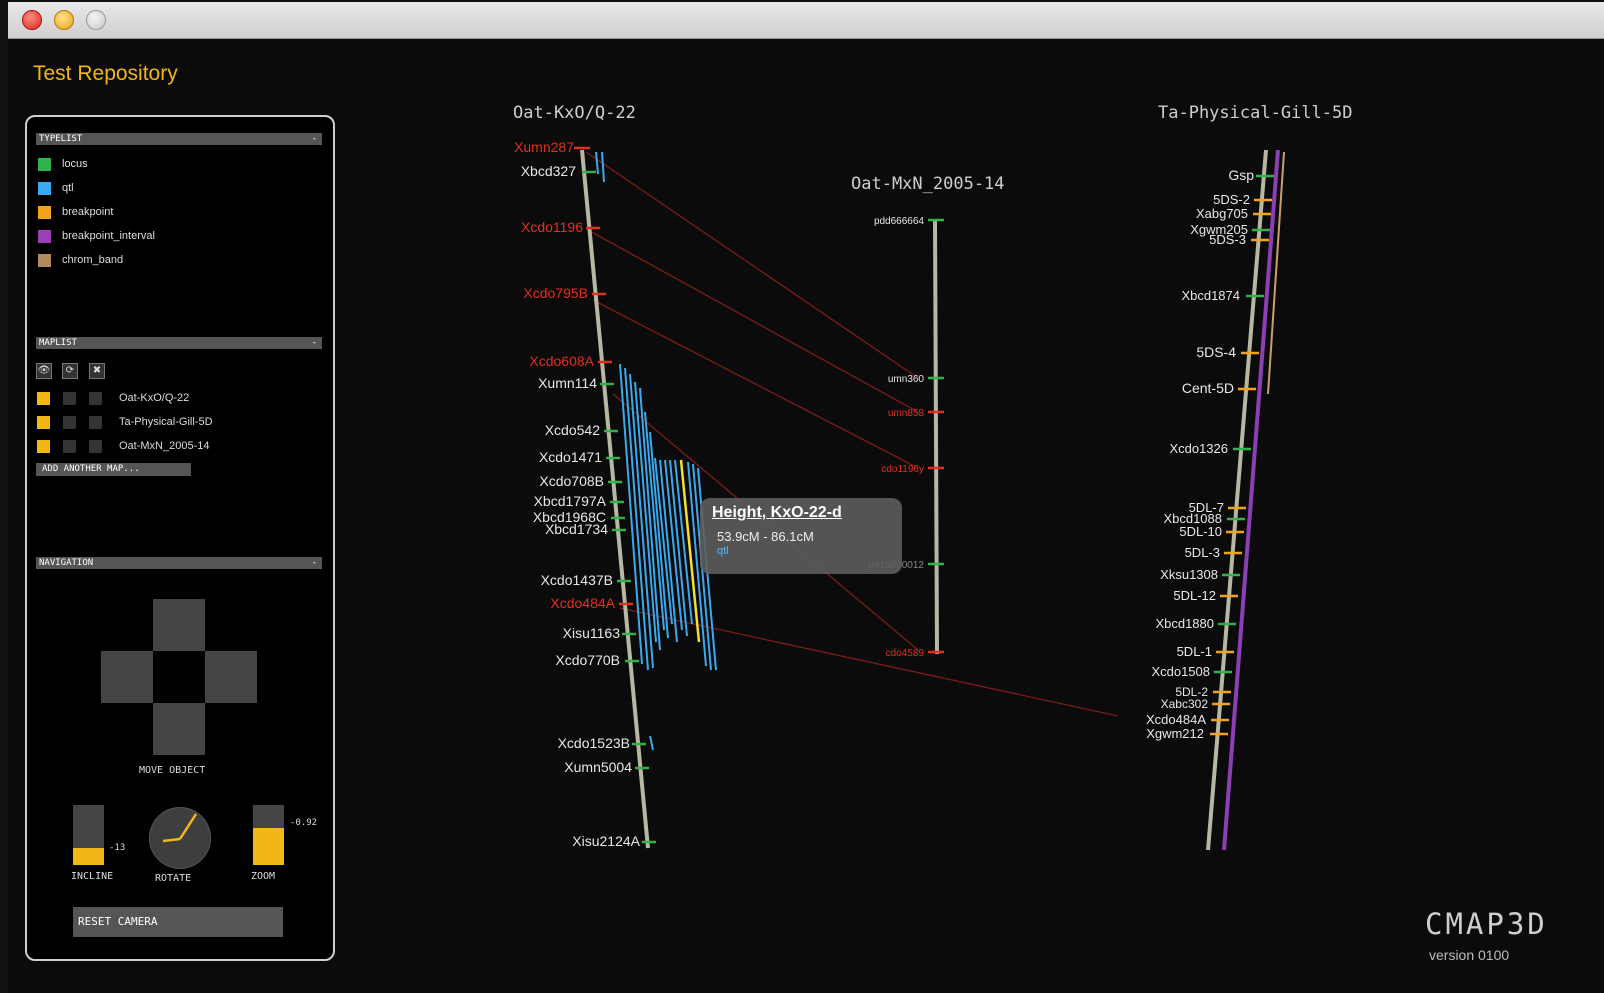 The height and width of the screenshot is (993, 1604). What do you see at coordinates (1255, 113) in the screenshot?
I see `map-title: Ta-Physical-Gill-5D` at bounding box center [1255, 113].